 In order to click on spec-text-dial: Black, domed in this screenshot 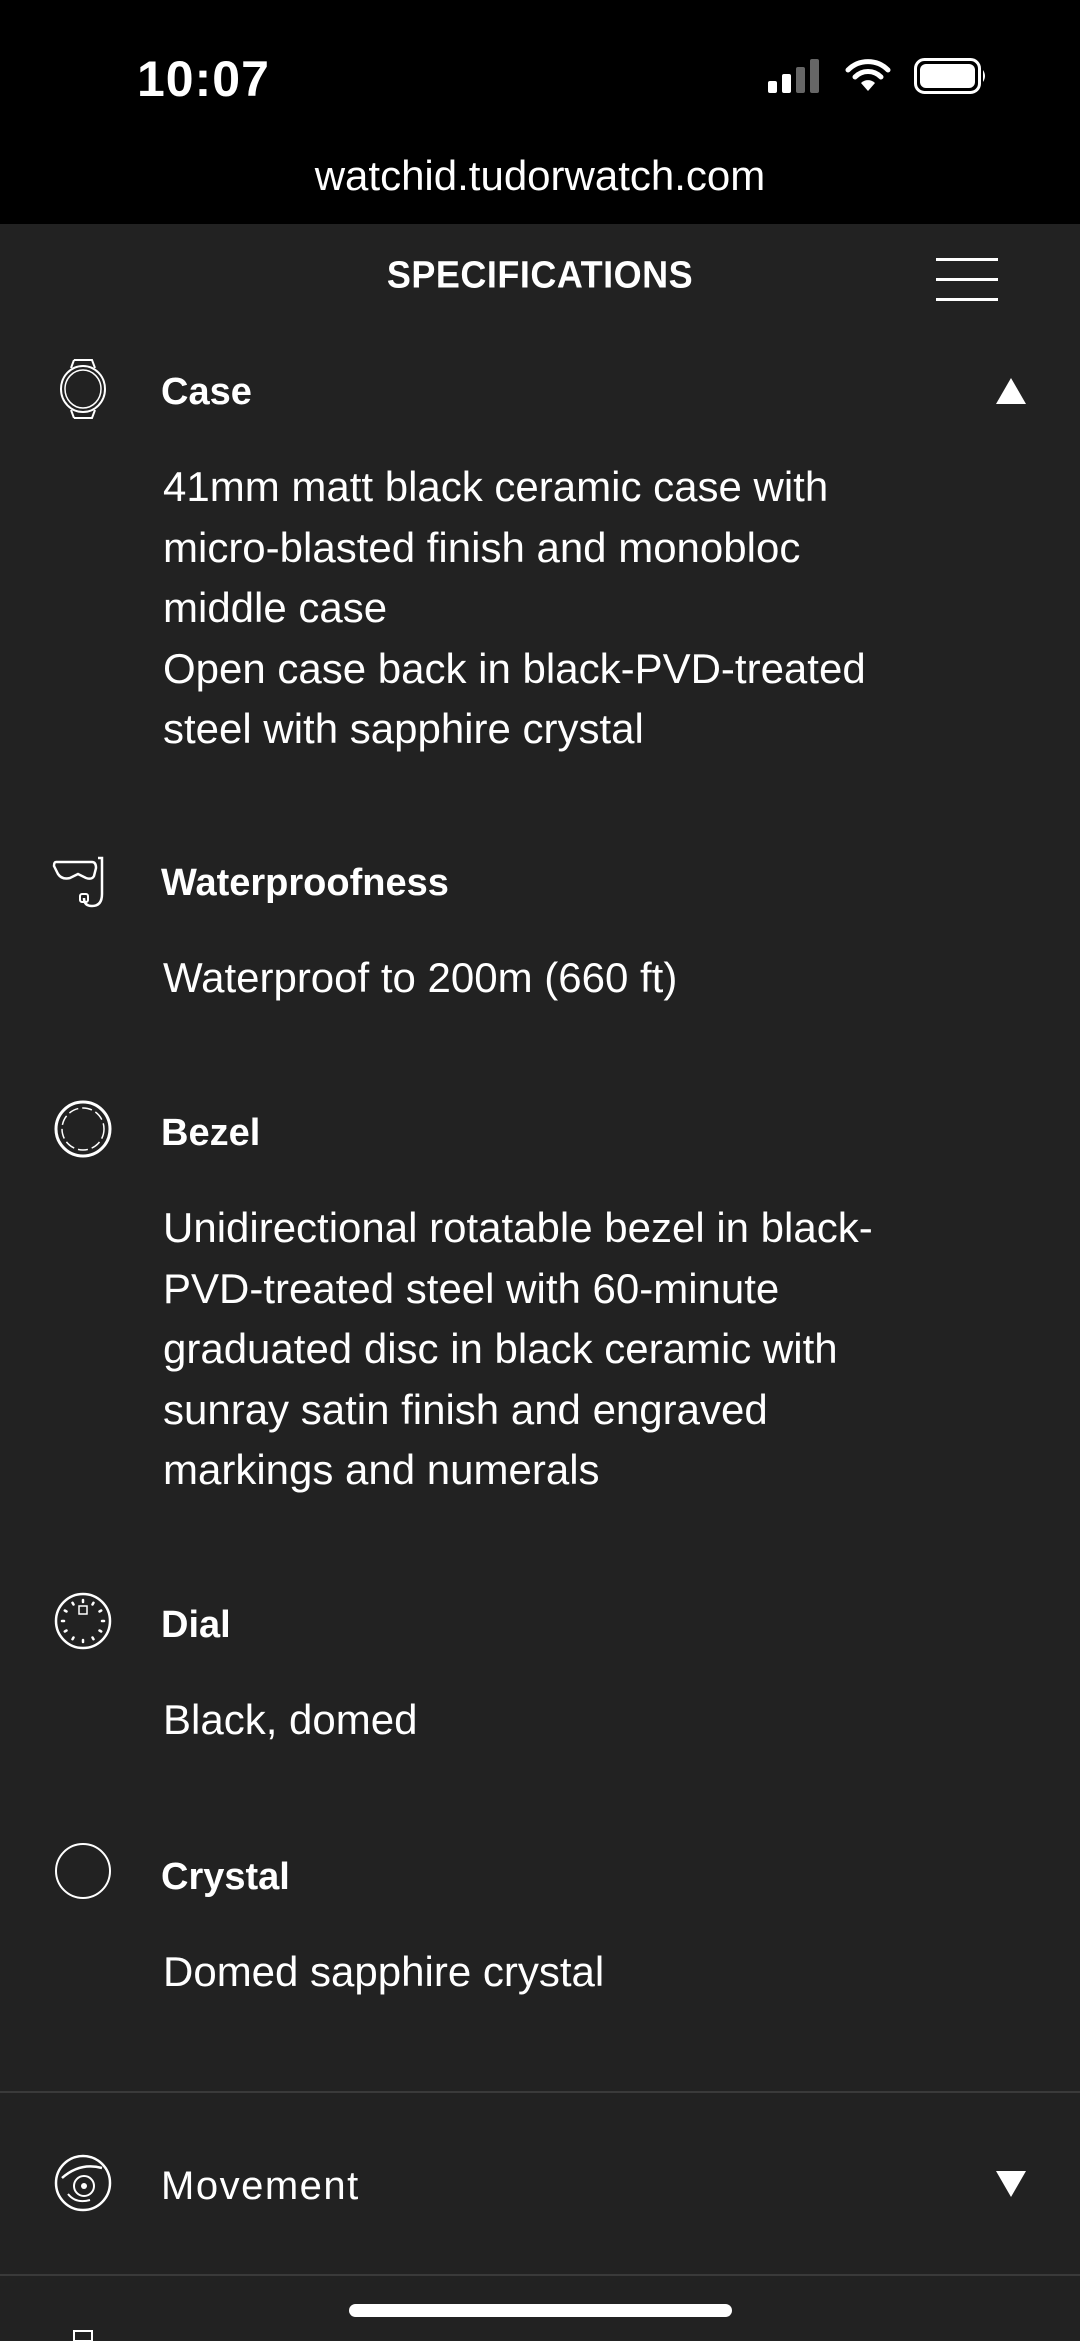, I will do `click(290, 1719)`.